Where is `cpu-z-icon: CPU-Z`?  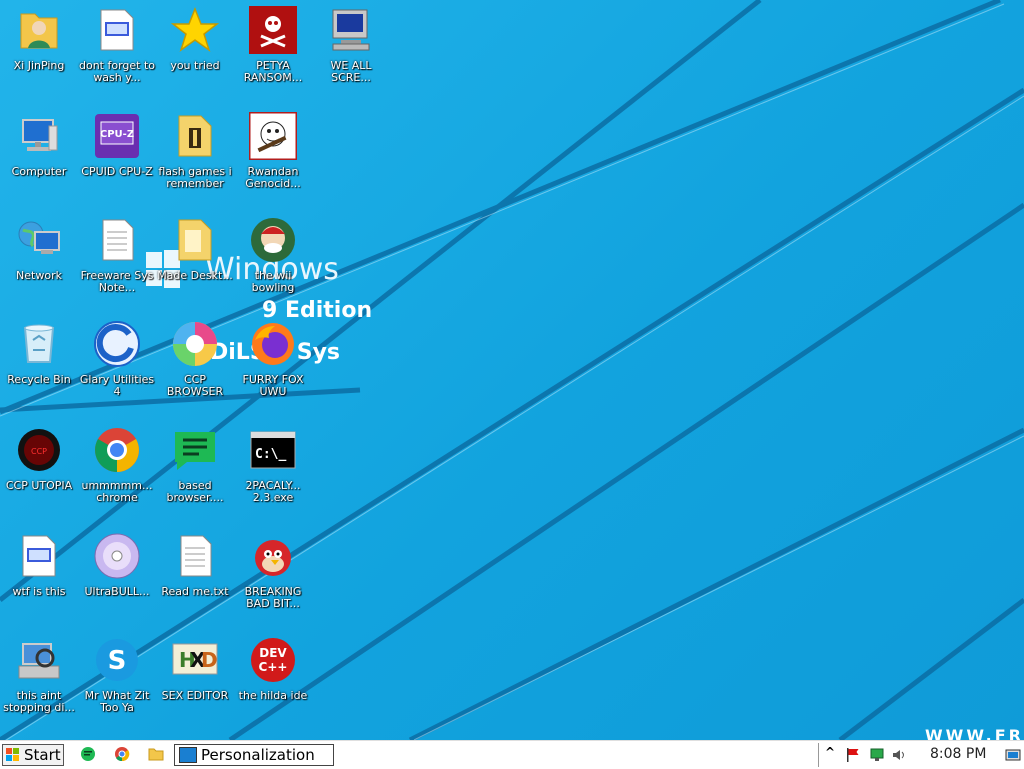 cpu-z-icon: CPU-Z is located at coordinates (117, 136).